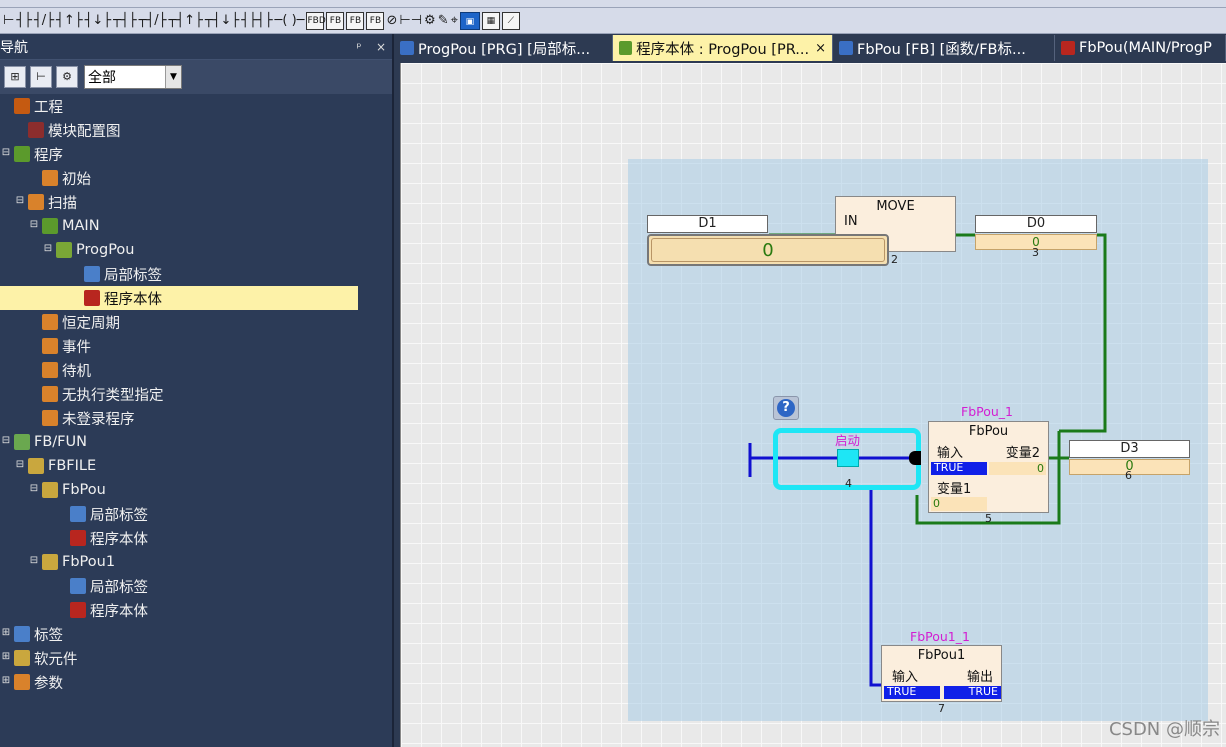 This screenshot has width=1226, height=747. Describe the element at coordinates (185, 21) in the screenshot. I see `contact-icon: ┬┤↑├` at that location.